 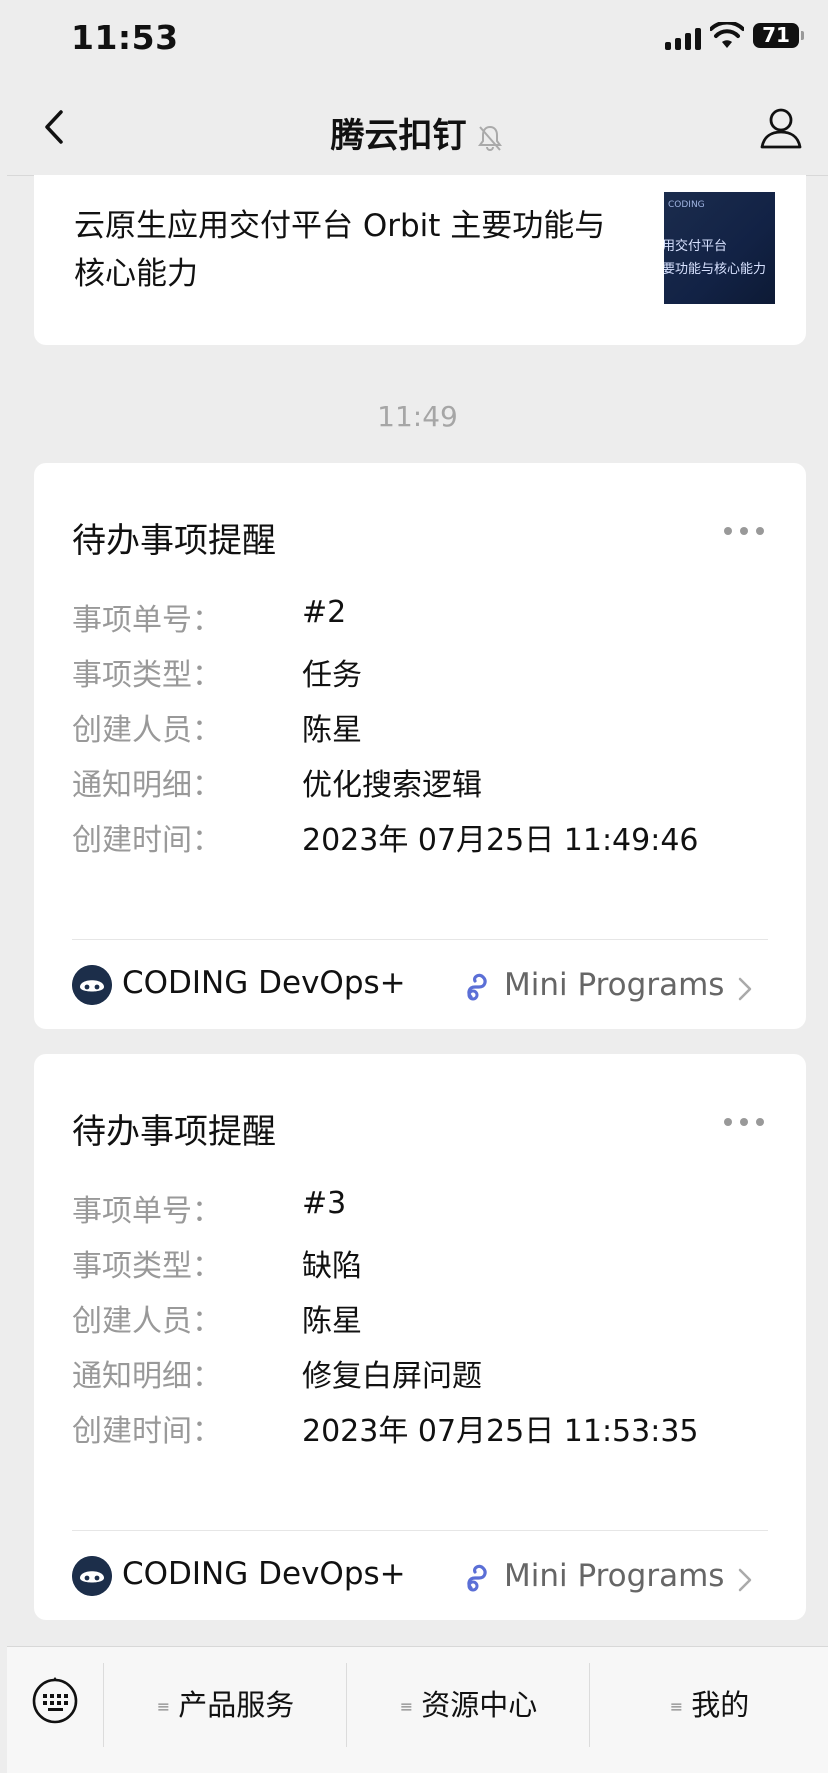 I want to click on nav-bar: 腾云扣钉, so click(x=417, y=128).